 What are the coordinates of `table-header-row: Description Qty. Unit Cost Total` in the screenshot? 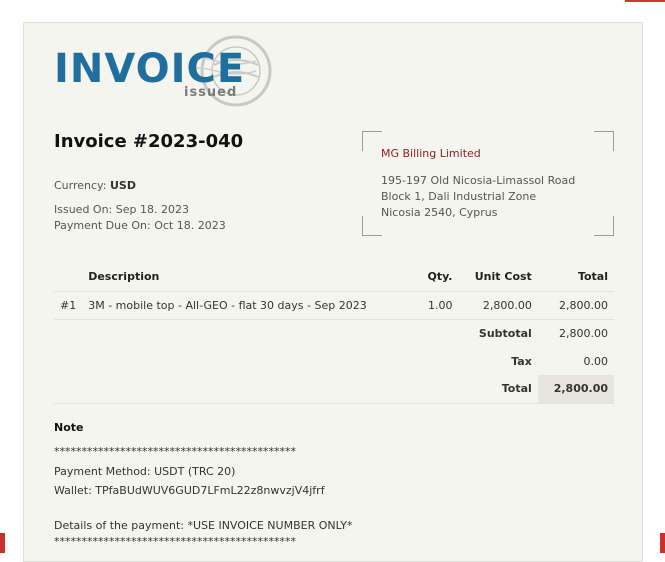 It's located at (334, 277).